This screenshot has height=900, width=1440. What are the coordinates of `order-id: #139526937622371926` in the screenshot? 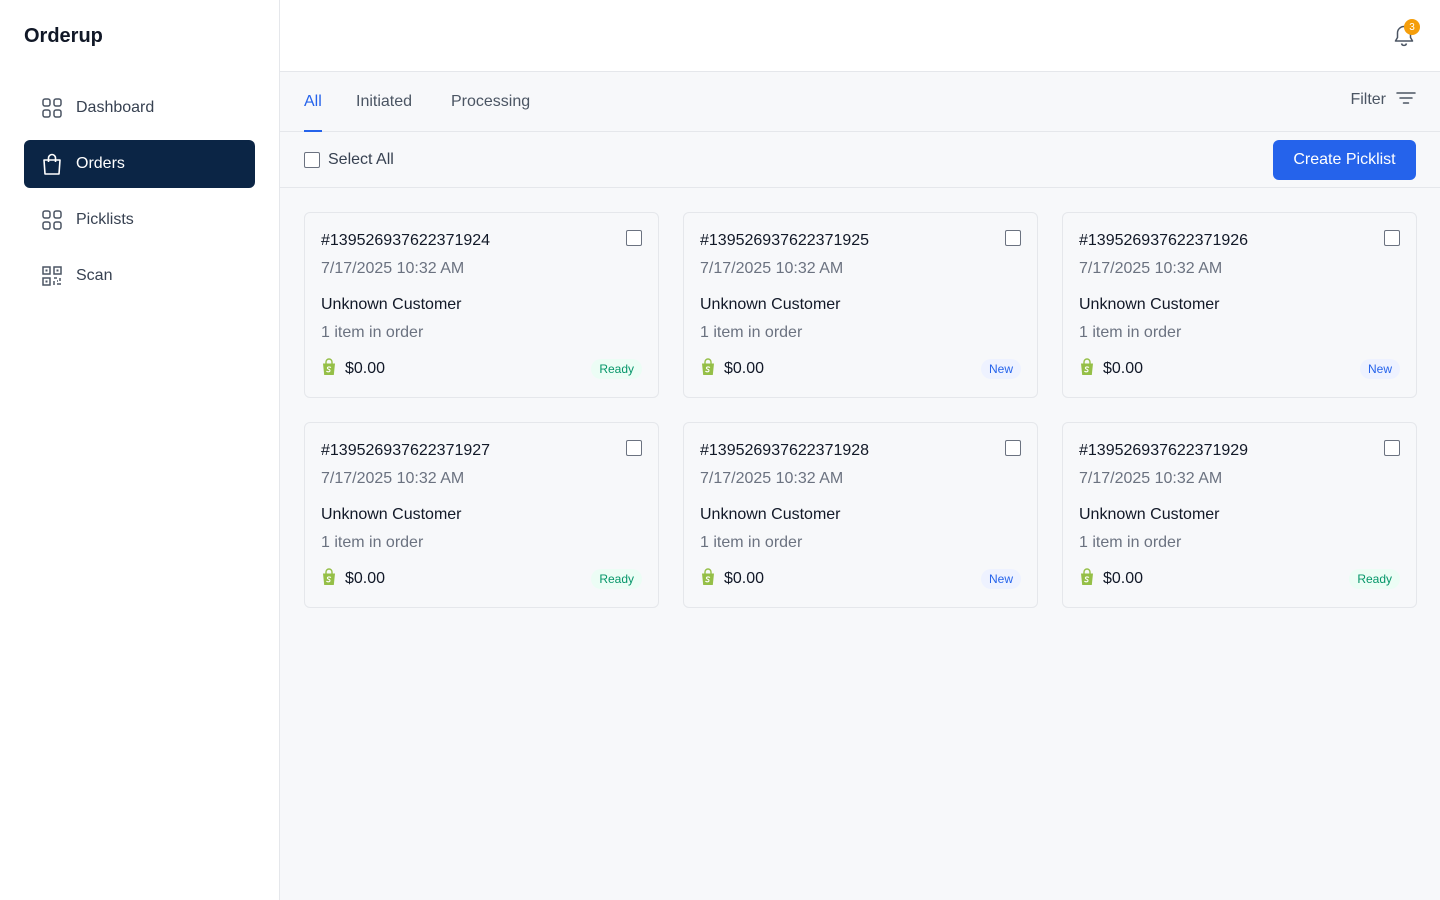 It's located at (1164, 240).